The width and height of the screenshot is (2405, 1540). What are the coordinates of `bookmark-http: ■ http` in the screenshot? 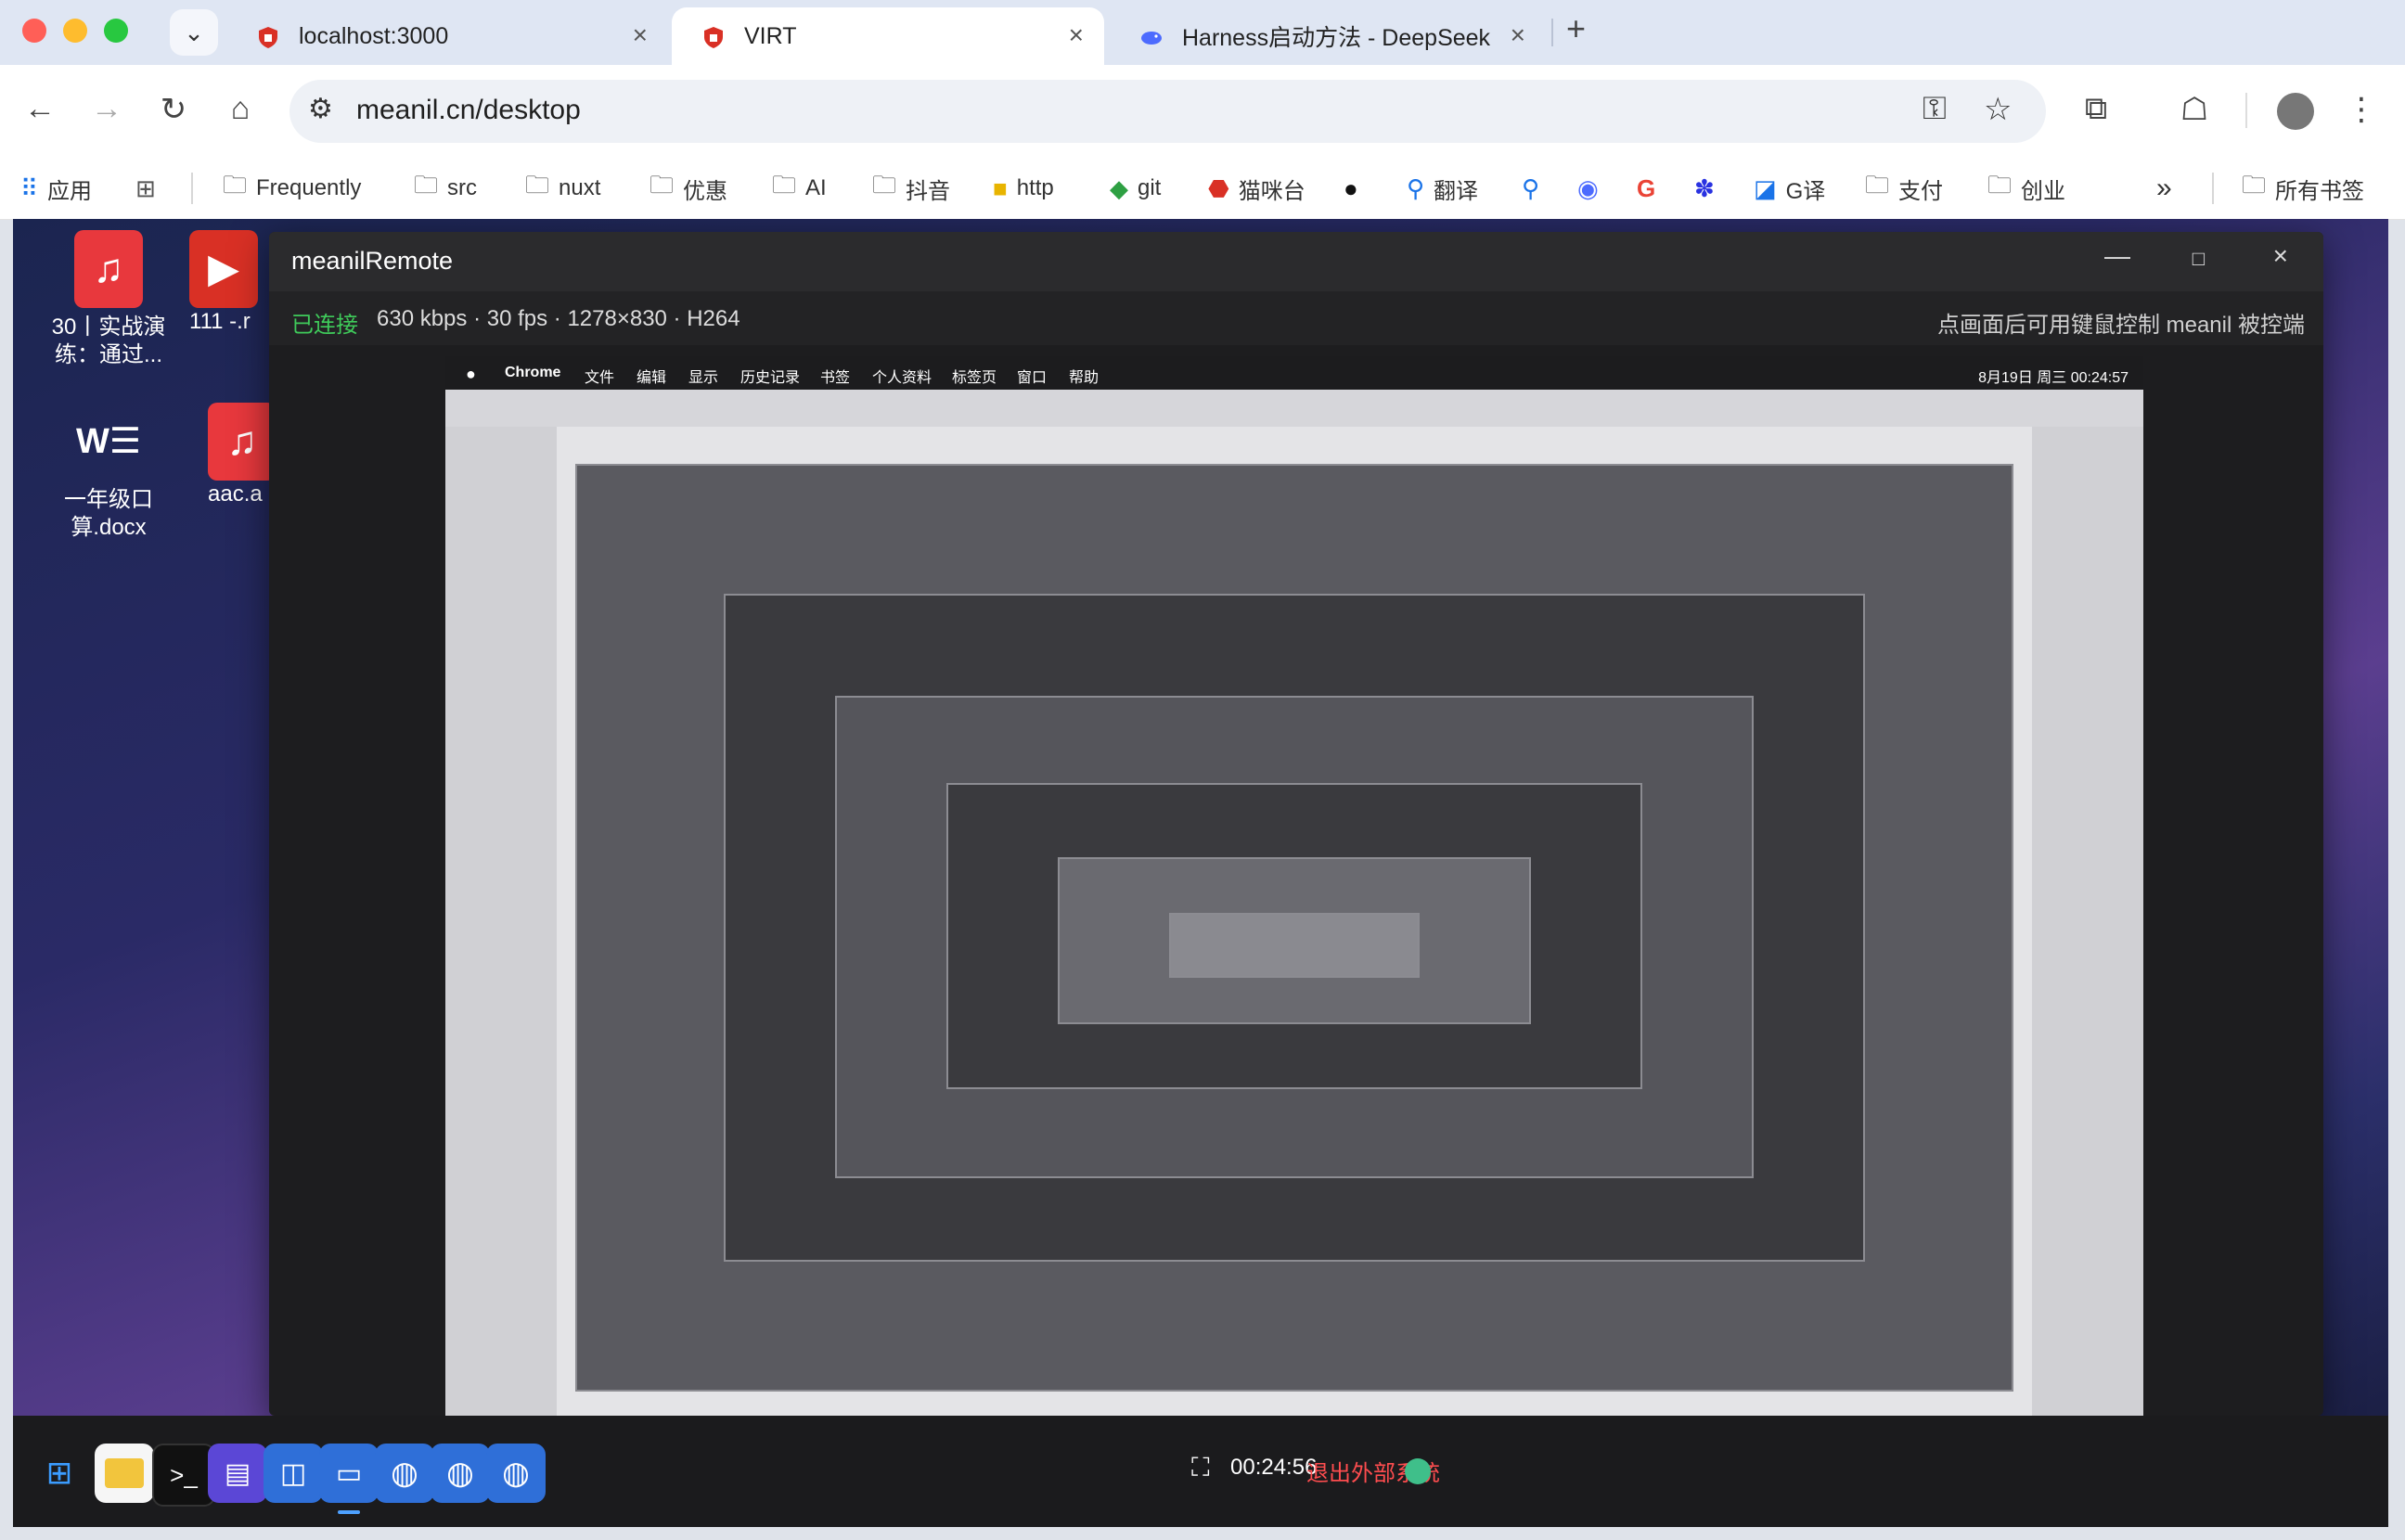 It's located at (1024, 188).